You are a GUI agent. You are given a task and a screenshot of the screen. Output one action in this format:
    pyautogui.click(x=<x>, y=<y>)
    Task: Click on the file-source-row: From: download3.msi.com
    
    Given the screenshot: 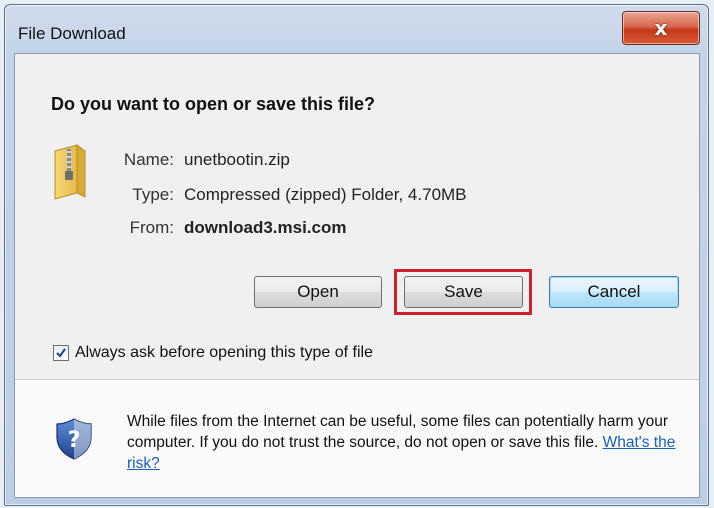 What is the action you would take?
    pyautogui.click(x=223, y=228)
    